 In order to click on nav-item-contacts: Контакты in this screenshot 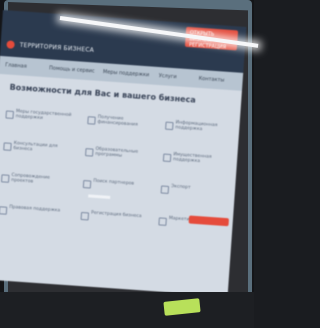, I will do `click(211, 80)`.